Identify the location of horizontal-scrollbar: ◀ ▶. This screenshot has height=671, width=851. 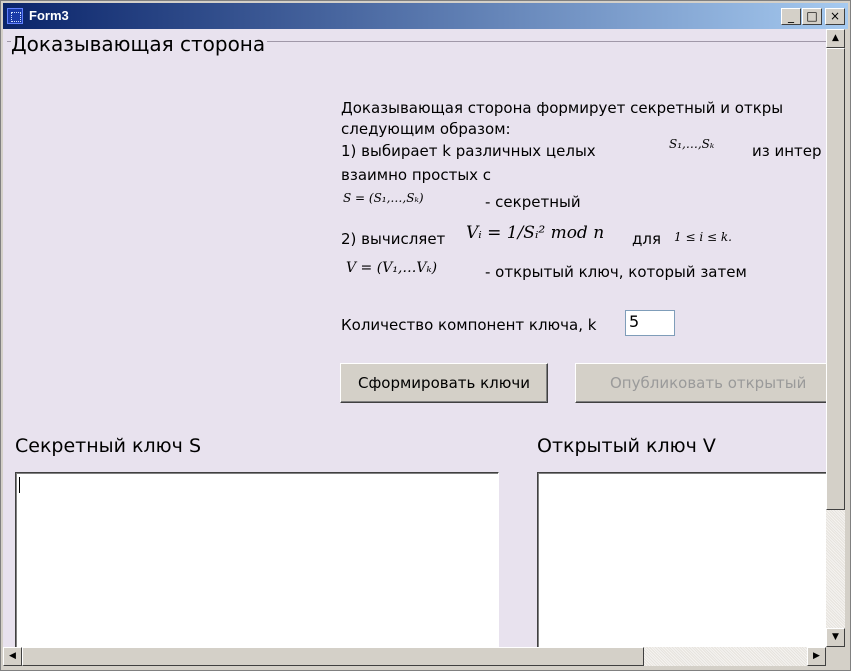
(414, 656).